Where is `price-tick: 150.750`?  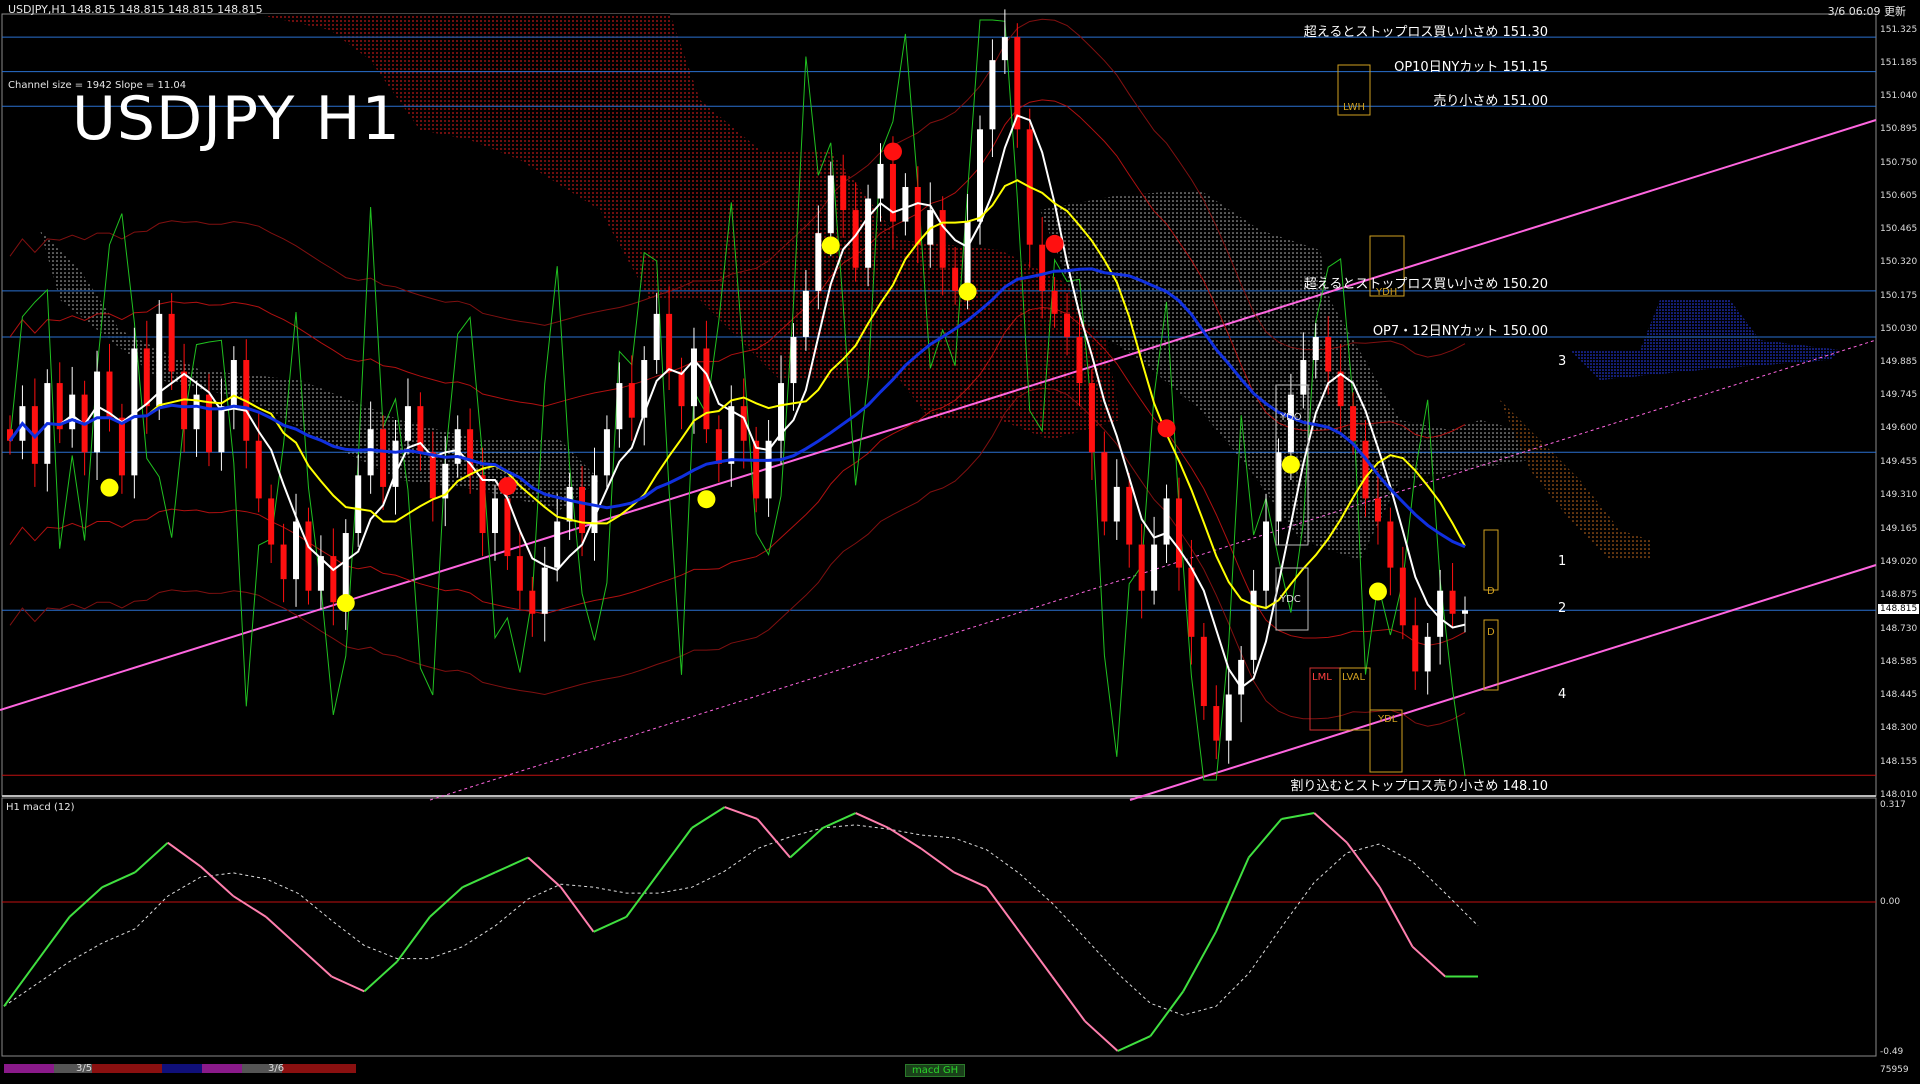 price-tick: 150.750 is located at coordinates (1898, 163).